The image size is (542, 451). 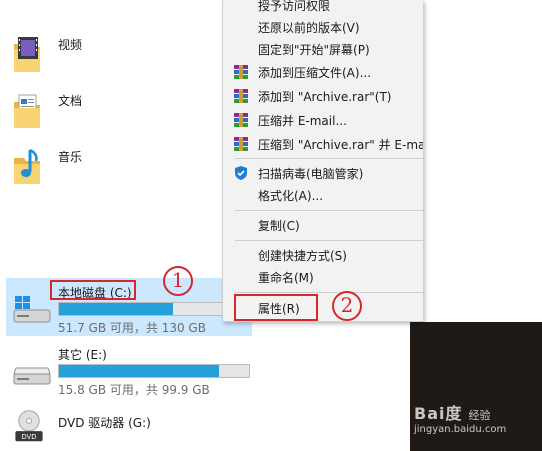 What do you see at coordinates (104, 423) in the screenshot?
I see `drive-name: DVD 驱动器 (G:)` at bounding box center [104, 423].